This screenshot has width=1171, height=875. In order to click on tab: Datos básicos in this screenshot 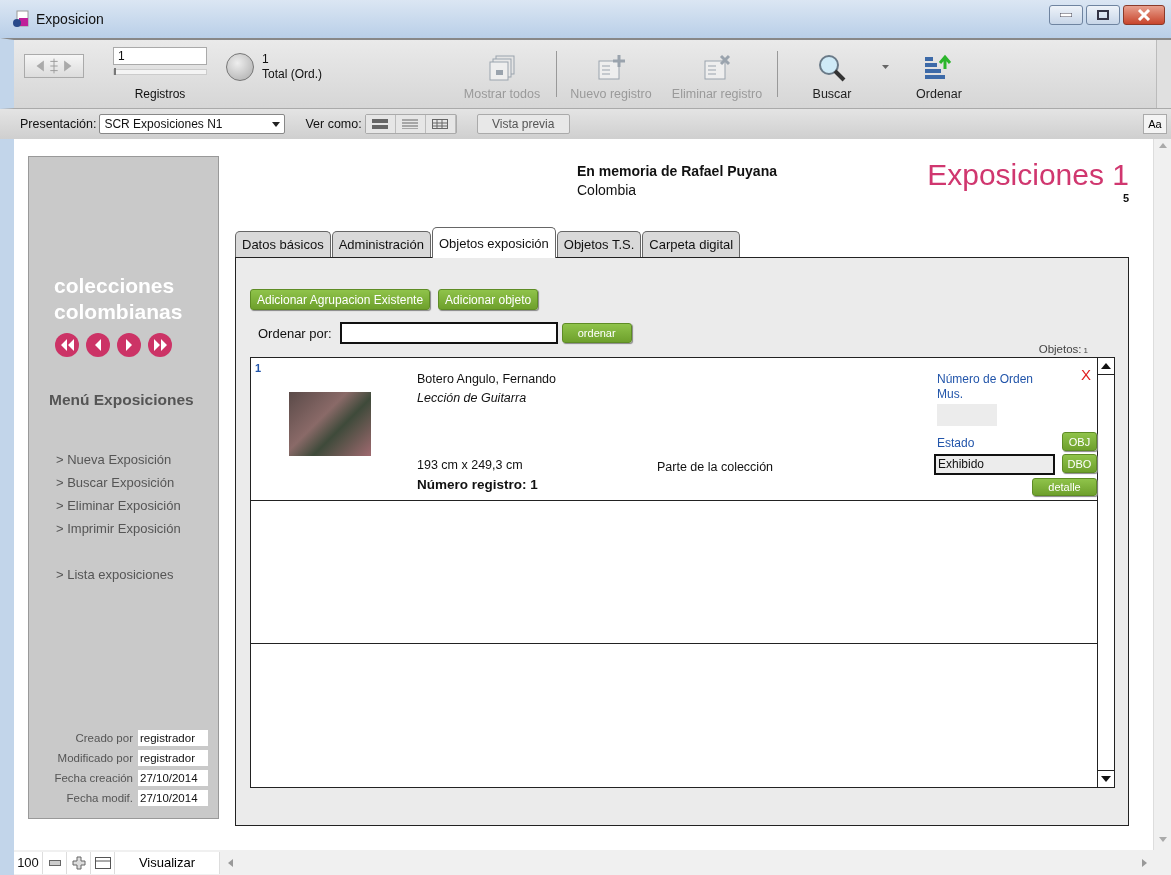, I will do `click(283, 244)`.